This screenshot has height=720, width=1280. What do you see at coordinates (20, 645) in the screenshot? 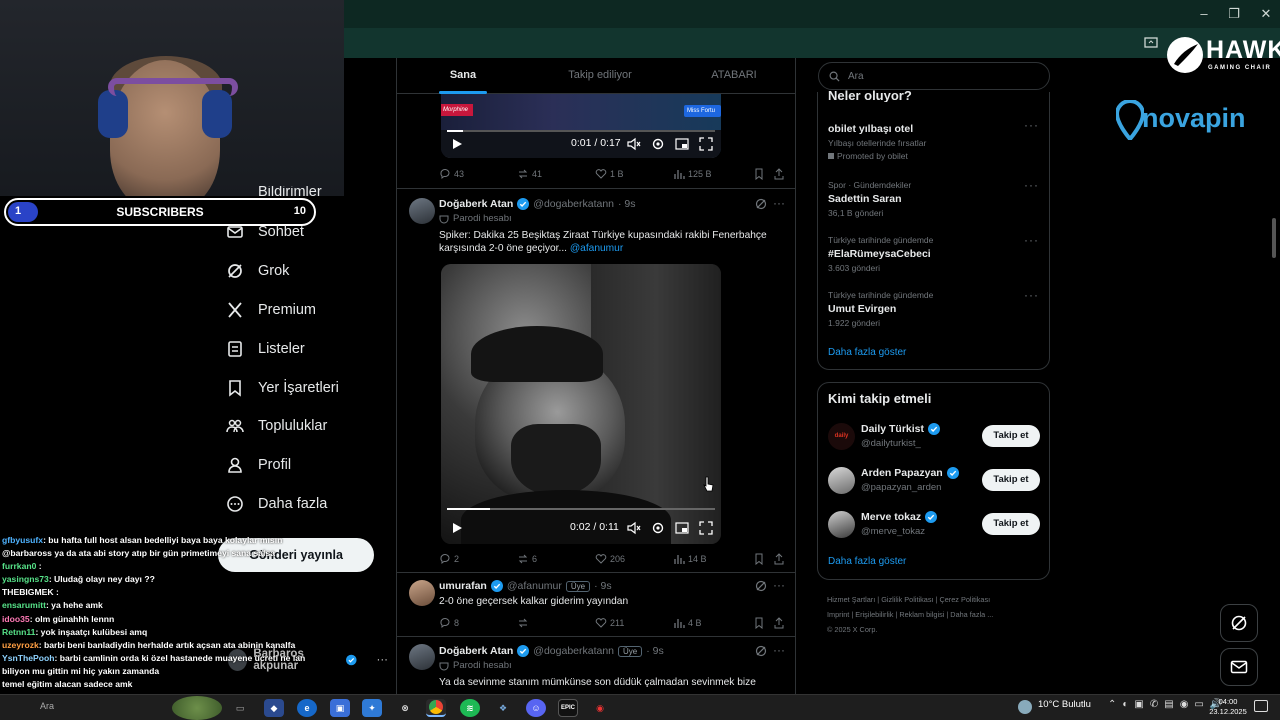
I see `chat-username: uzeyrozk` at bounding box center [20, 645].